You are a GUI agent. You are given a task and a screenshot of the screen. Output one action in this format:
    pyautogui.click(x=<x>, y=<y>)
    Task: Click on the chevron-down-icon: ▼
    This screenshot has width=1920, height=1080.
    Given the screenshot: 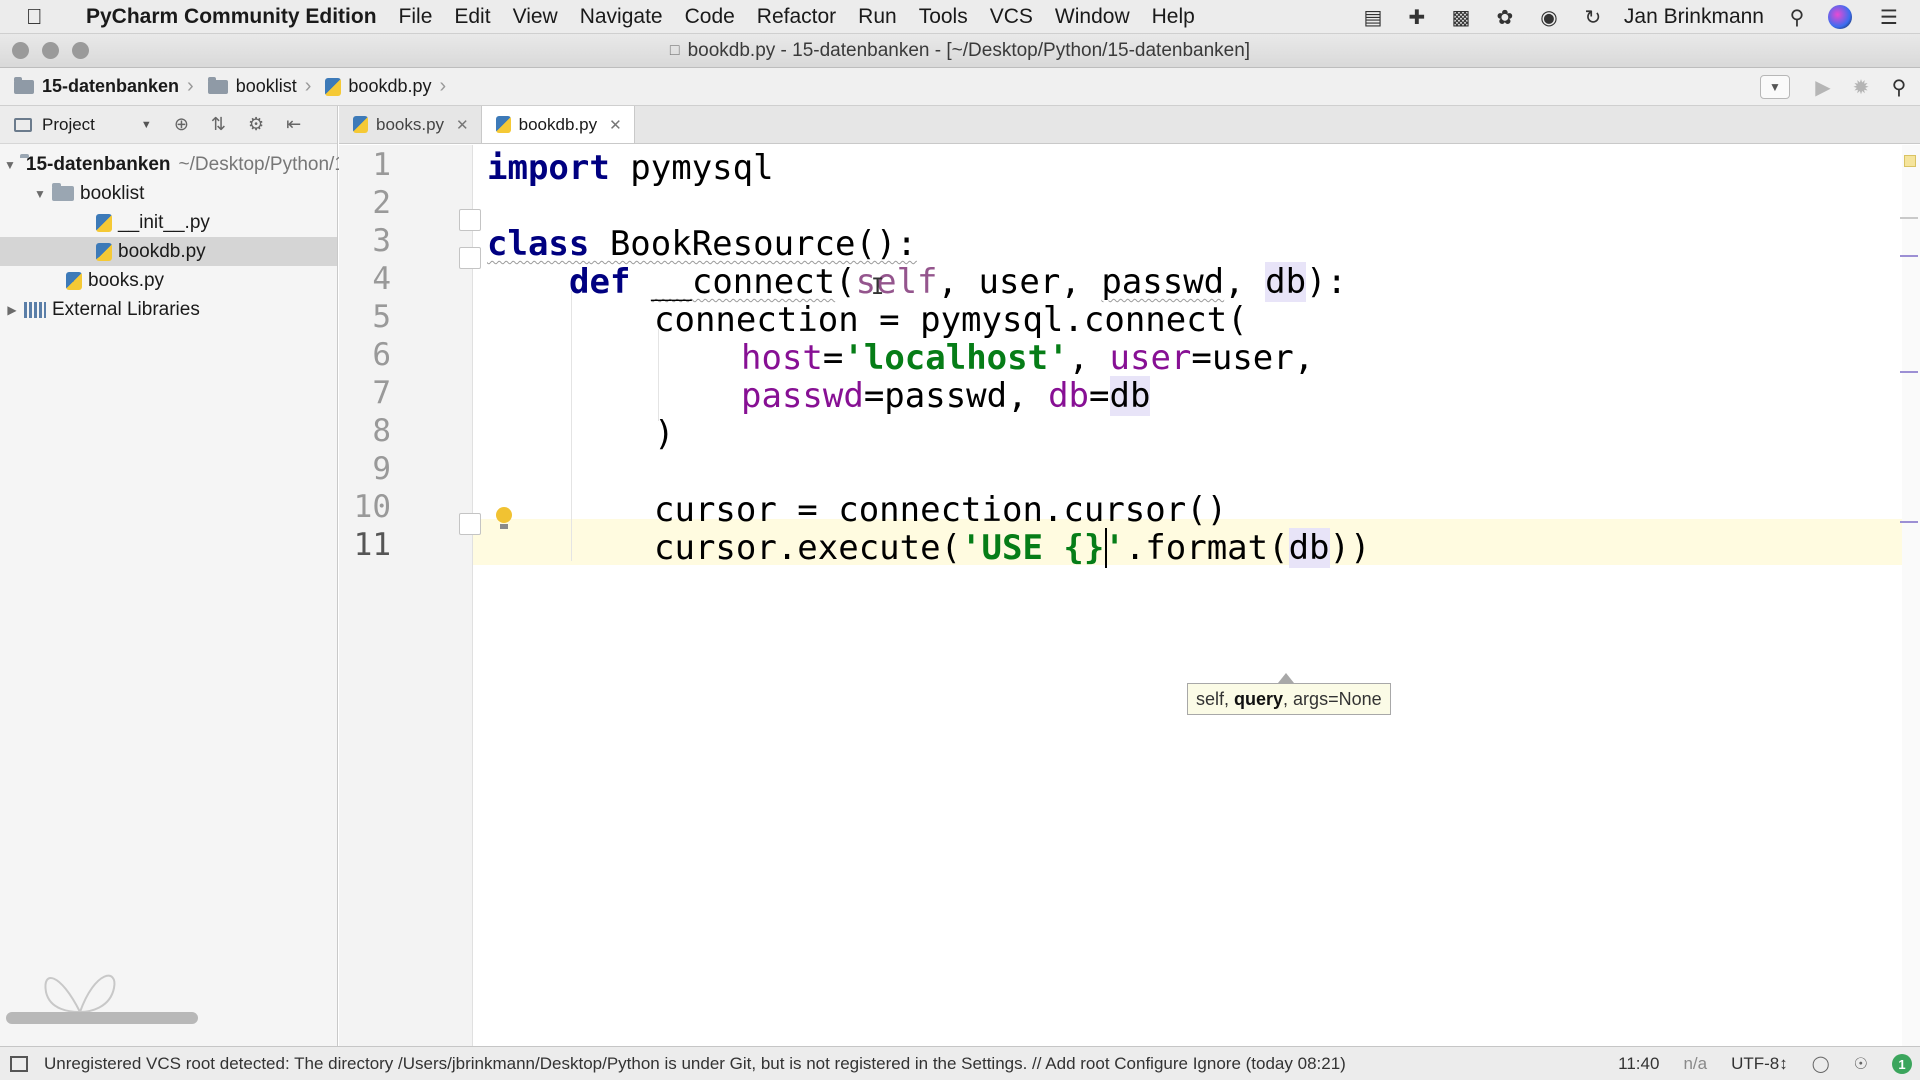 What is the action you would take?
    pyautogui.click(x=146, y=125)
    